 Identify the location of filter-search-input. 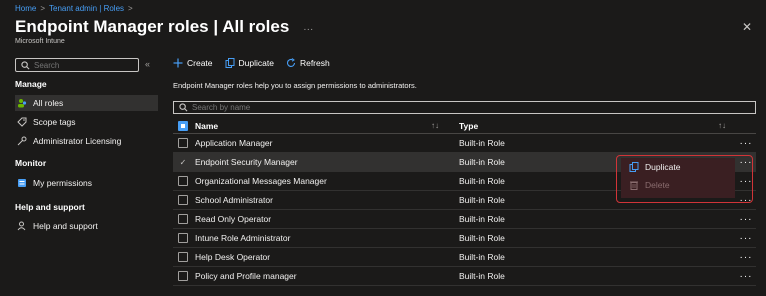
(342, 107).